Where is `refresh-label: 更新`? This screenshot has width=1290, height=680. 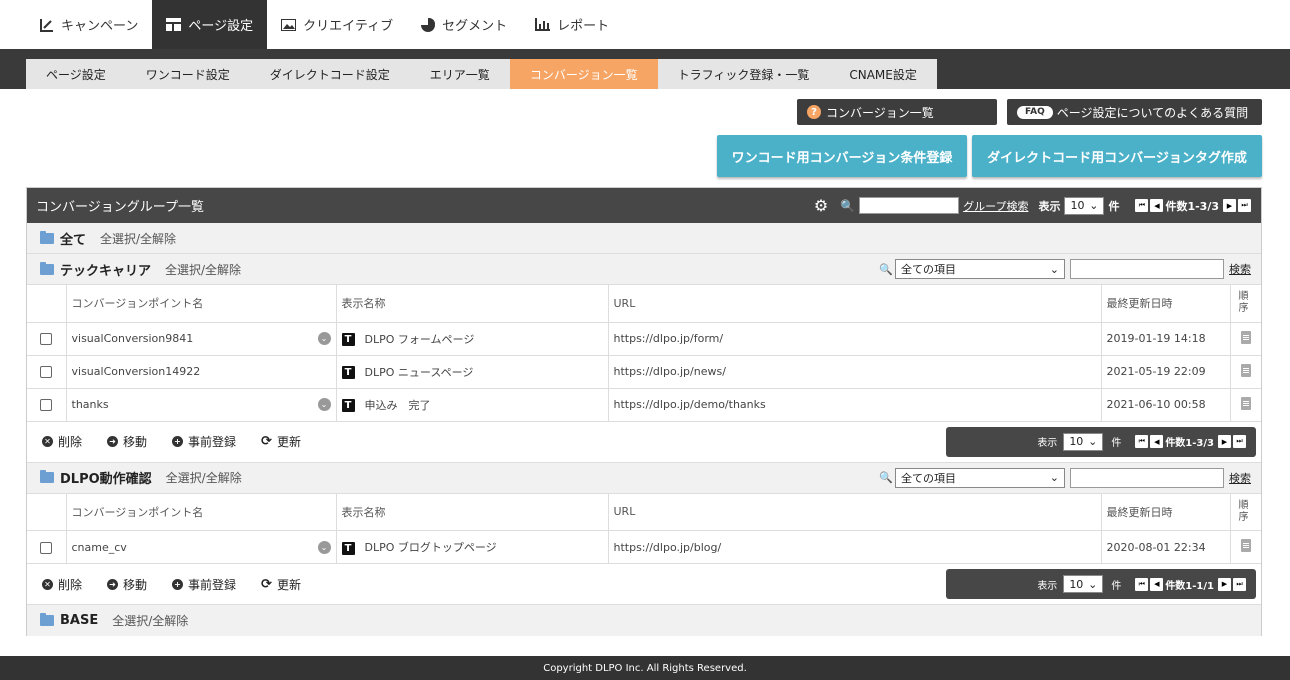
refresh-label: 更新 is located at coordinates (288, 584).